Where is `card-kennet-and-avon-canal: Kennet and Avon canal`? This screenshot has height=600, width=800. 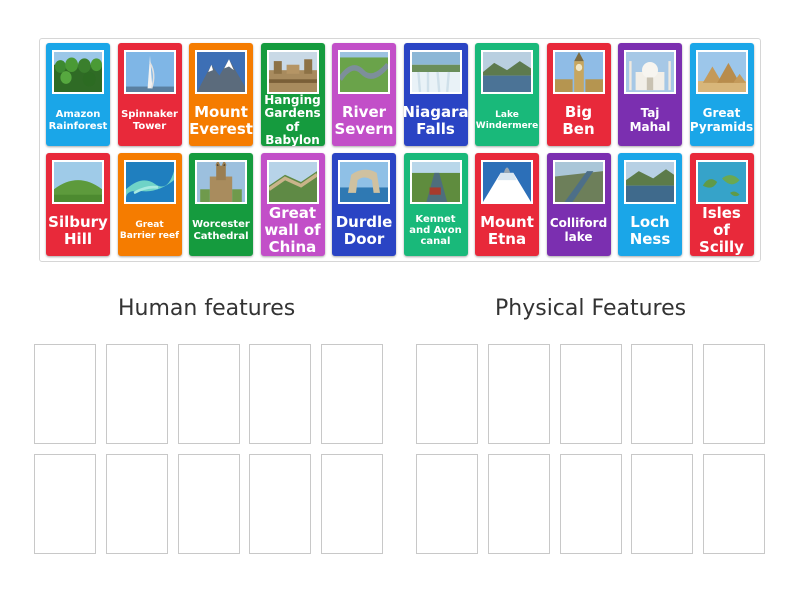
card-kennet-and-avon-canal: Kennet and Avon canal is located at coordinates (435, 204).